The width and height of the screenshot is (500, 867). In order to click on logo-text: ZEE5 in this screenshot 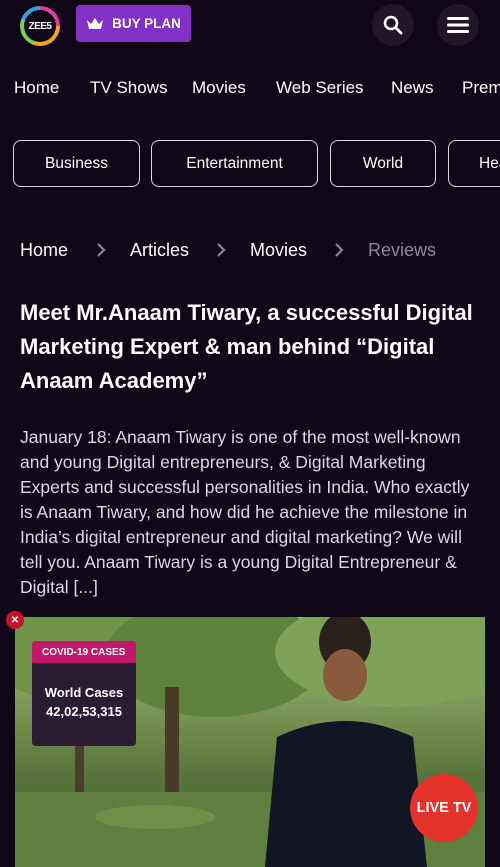, I will do `click(40, 26)`.